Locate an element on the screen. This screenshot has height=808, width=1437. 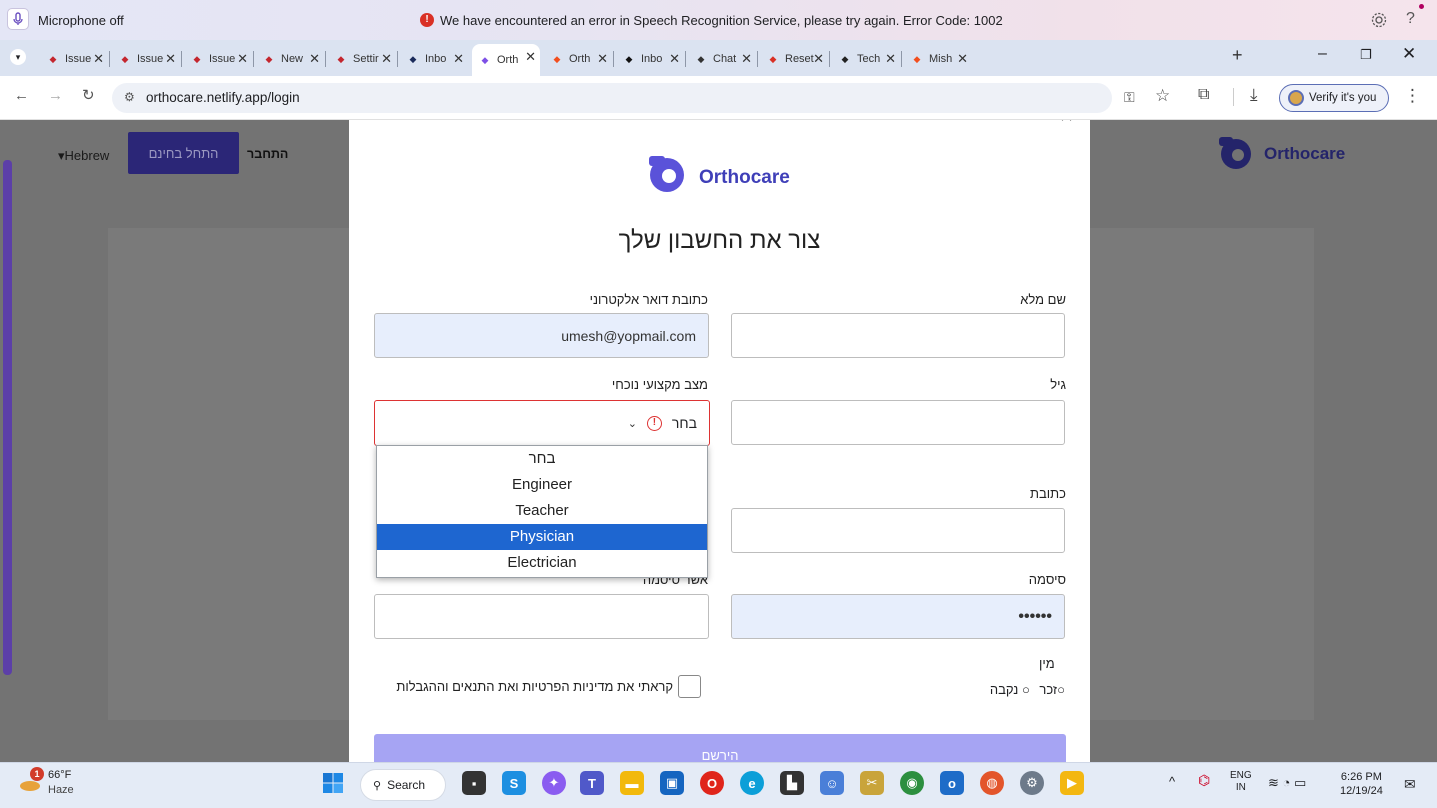
bookmark-star-icon: ☆ is located at coordinates (1162, 96).